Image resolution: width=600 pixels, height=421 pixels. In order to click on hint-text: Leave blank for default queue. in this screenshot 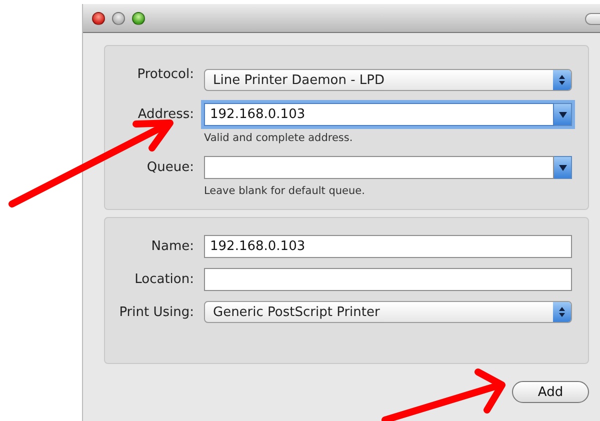, I will do `click(285, 191)`.